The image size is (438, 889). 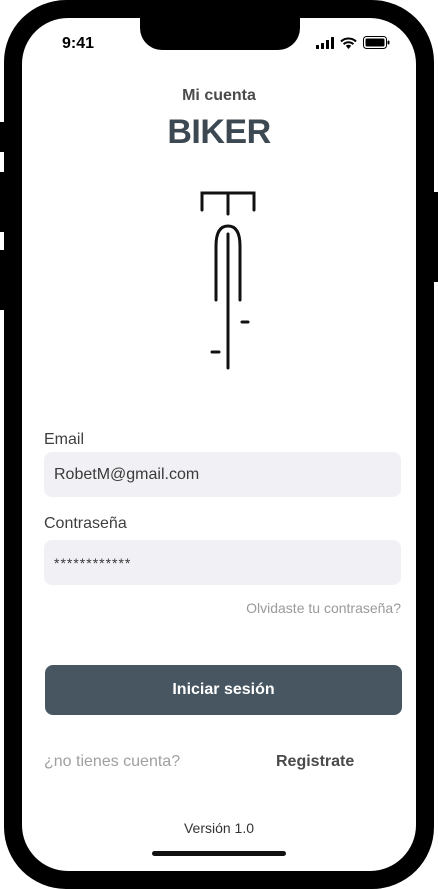 I want to click on email-field: RobetM@gmail.com, so click(x=222, y=474).